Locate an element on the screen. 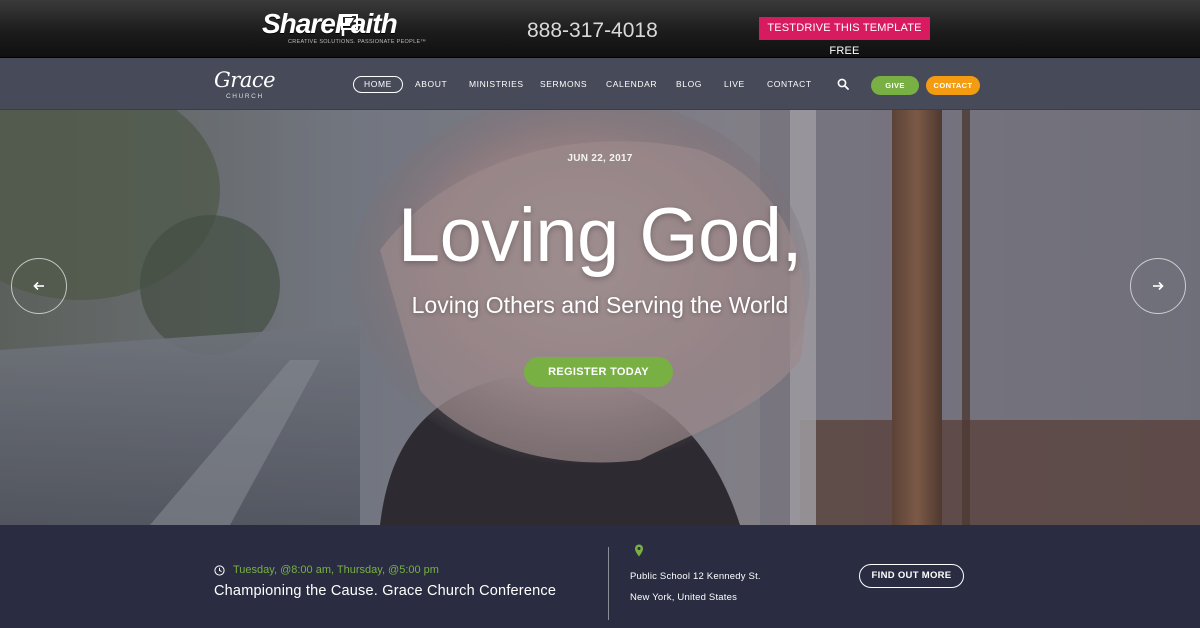 Image resolution: width=1200 pixels, height=628 pixels. flag-icon is located at coordinates (349, 25).